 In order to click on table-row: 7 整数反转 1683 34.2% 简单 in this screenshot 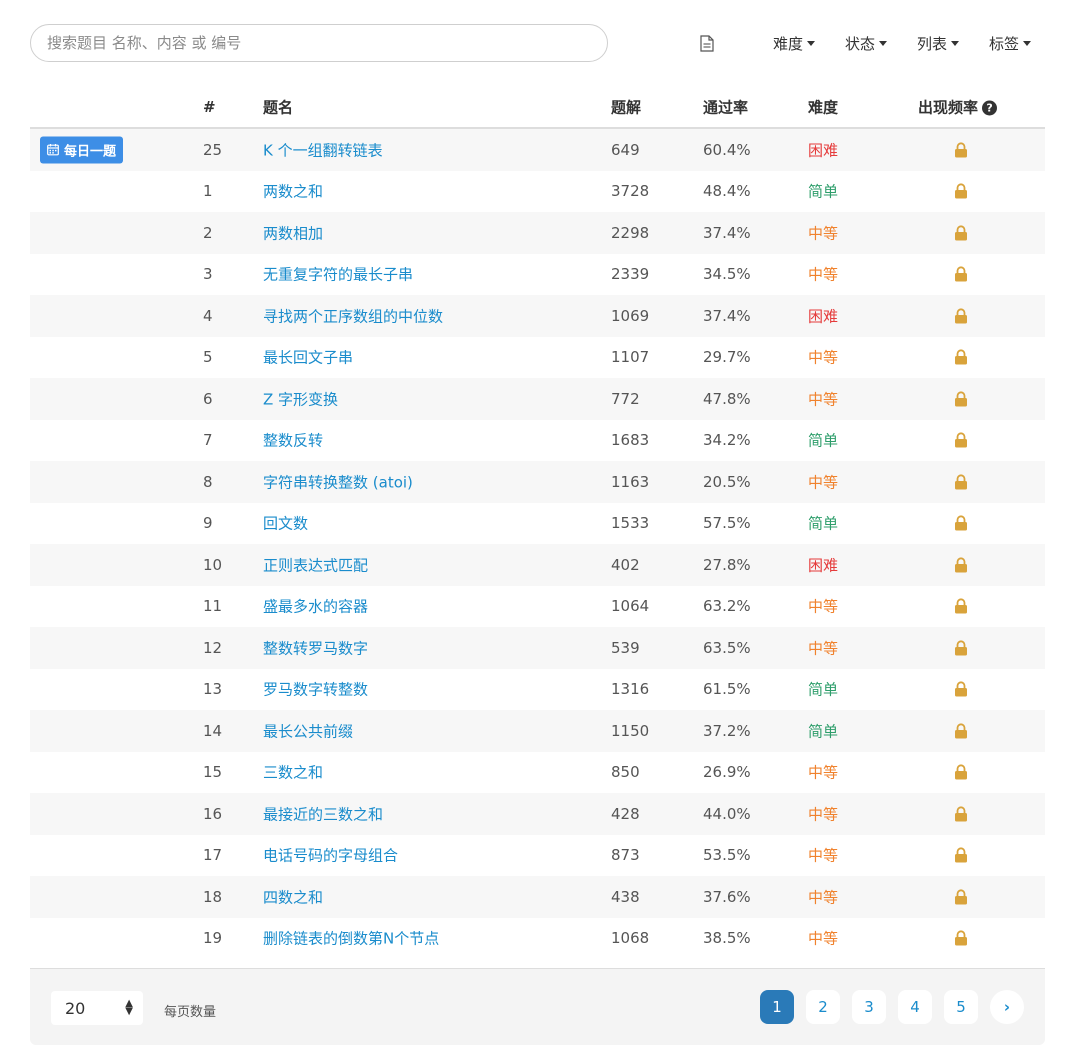, I will do `click(537, 441)`.